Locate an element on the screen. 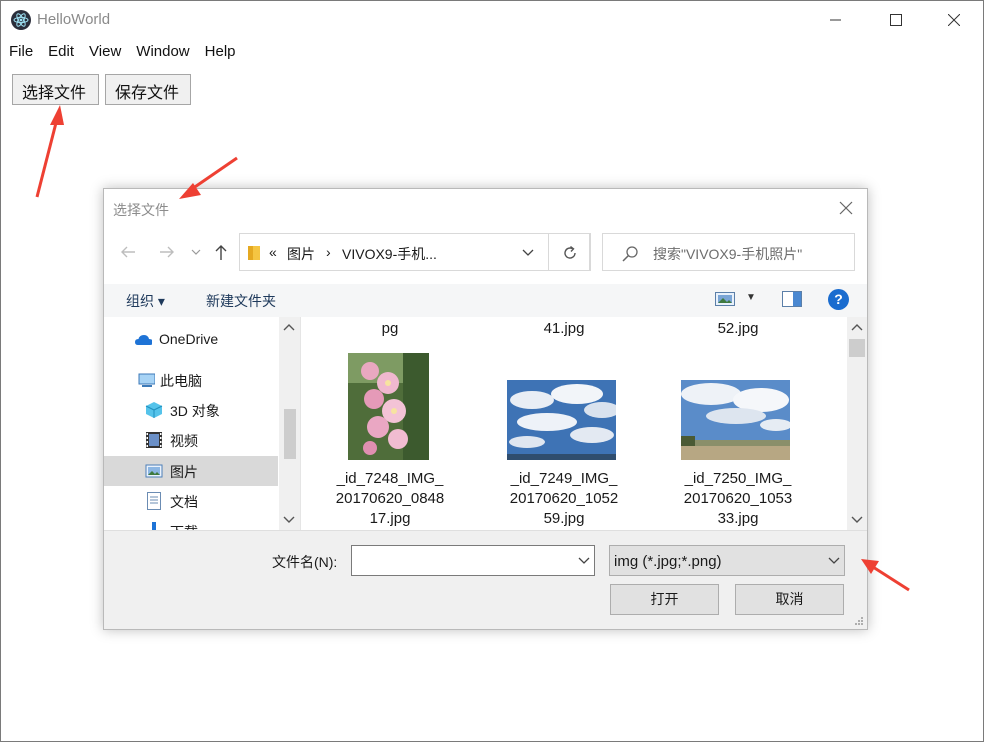 The image size is (984, 742). file-name-line: _id_7249_IMG_ is located at coordinates (564, 478).